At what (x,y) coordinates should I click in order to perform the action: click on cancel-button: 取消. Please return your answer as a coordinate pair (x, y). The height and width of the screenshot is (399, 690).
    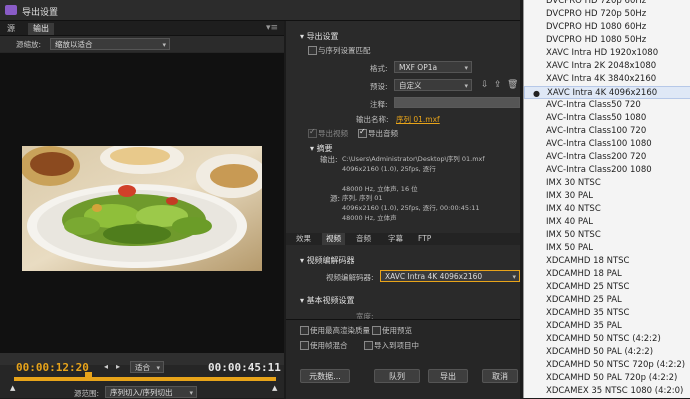
    Looking at the image, I should click on (500, 376).